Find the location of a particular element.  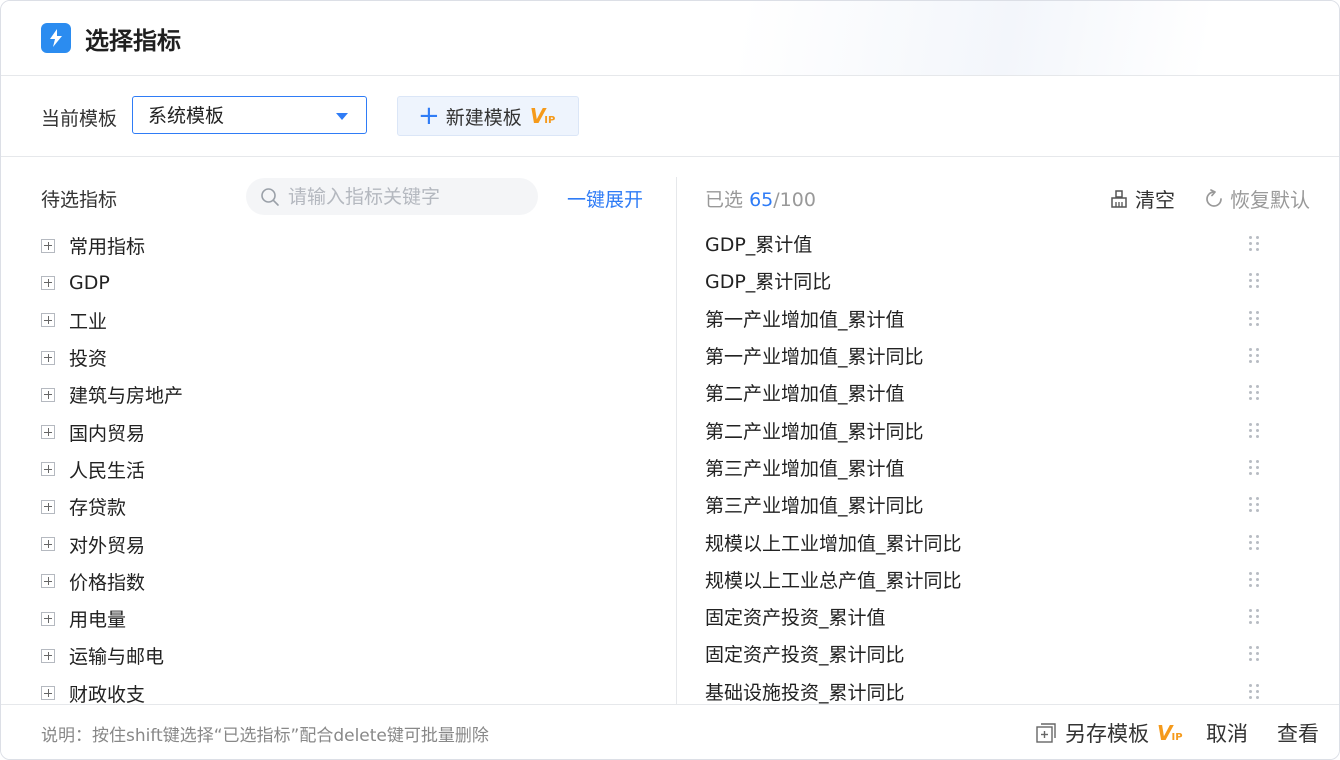

list-item-label: 第三产业增加值_累计值 is located at coordinates (805, 468).